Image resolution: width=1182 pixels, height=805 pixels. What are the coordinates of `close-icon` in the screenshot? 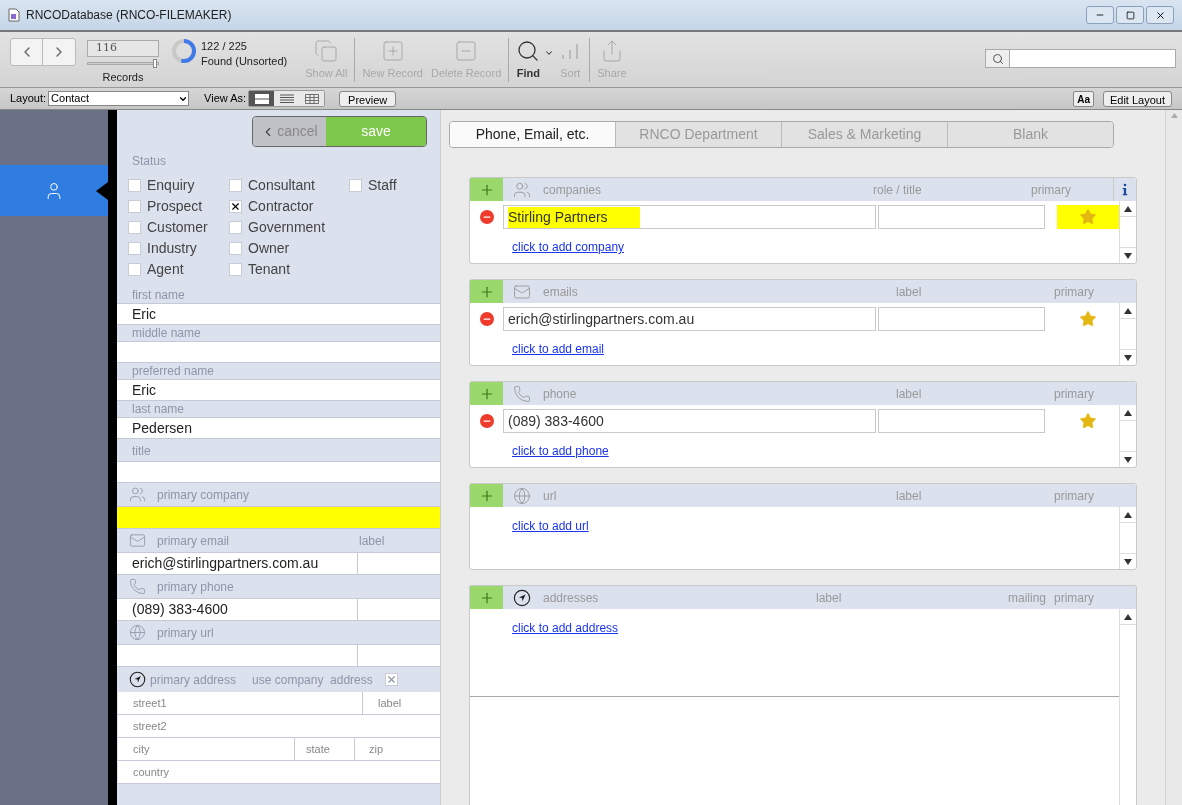 It's located at (1160, 15).